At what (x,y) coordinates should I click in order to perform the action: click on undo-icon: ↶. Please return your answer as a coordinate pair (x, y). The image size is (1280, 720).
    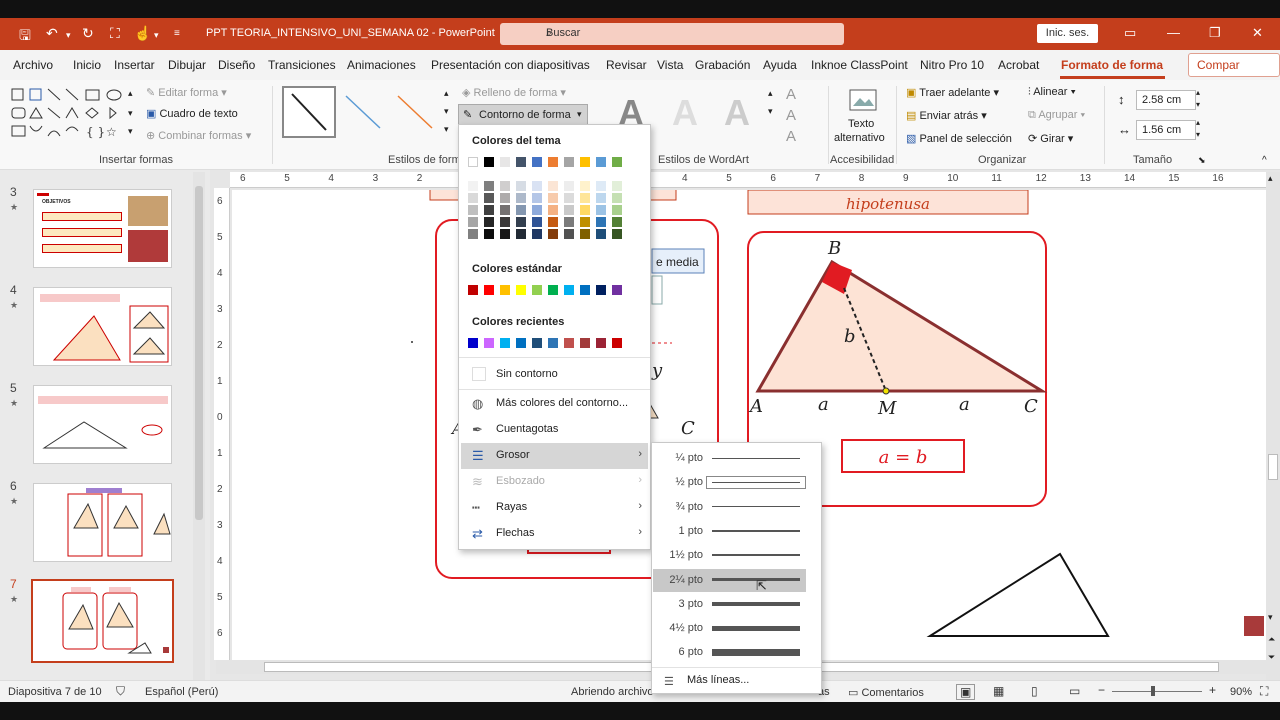
    Looking at the image, I should click on (52, 33).